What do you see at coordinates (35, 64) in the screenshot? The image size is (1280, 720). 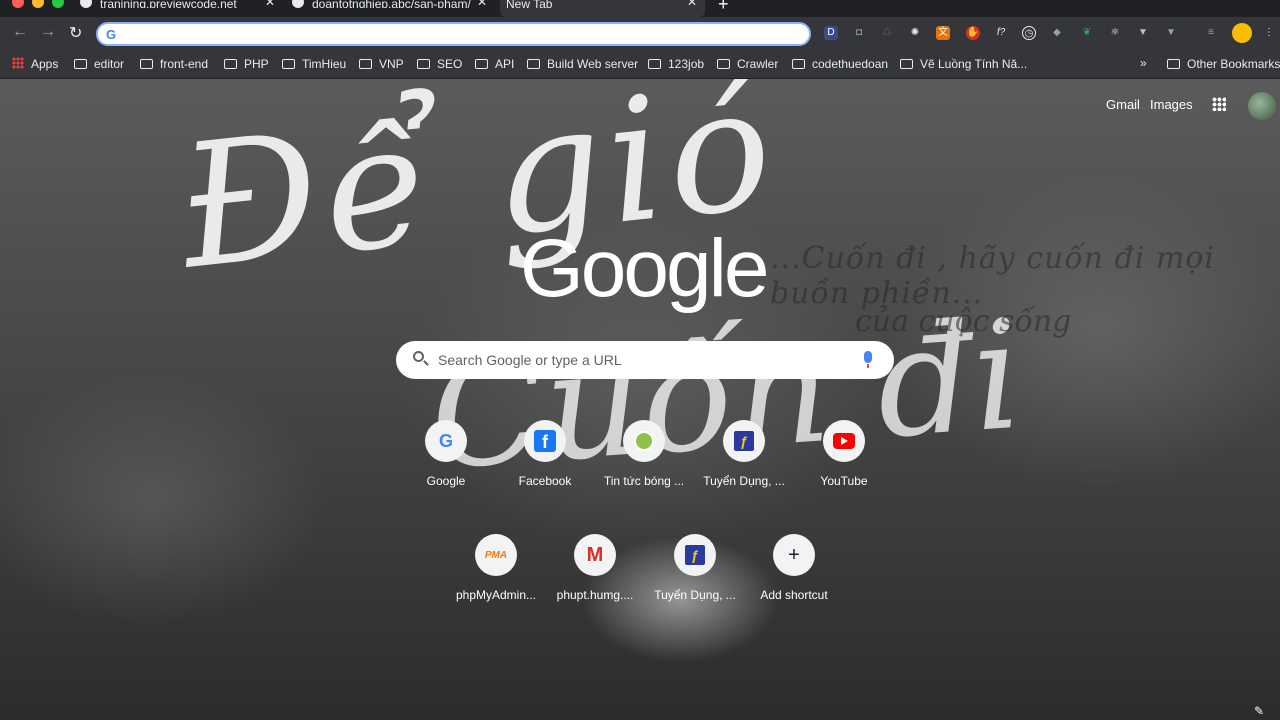 I see `bookmark-apps: Apps` at bounding box center [35, 64].